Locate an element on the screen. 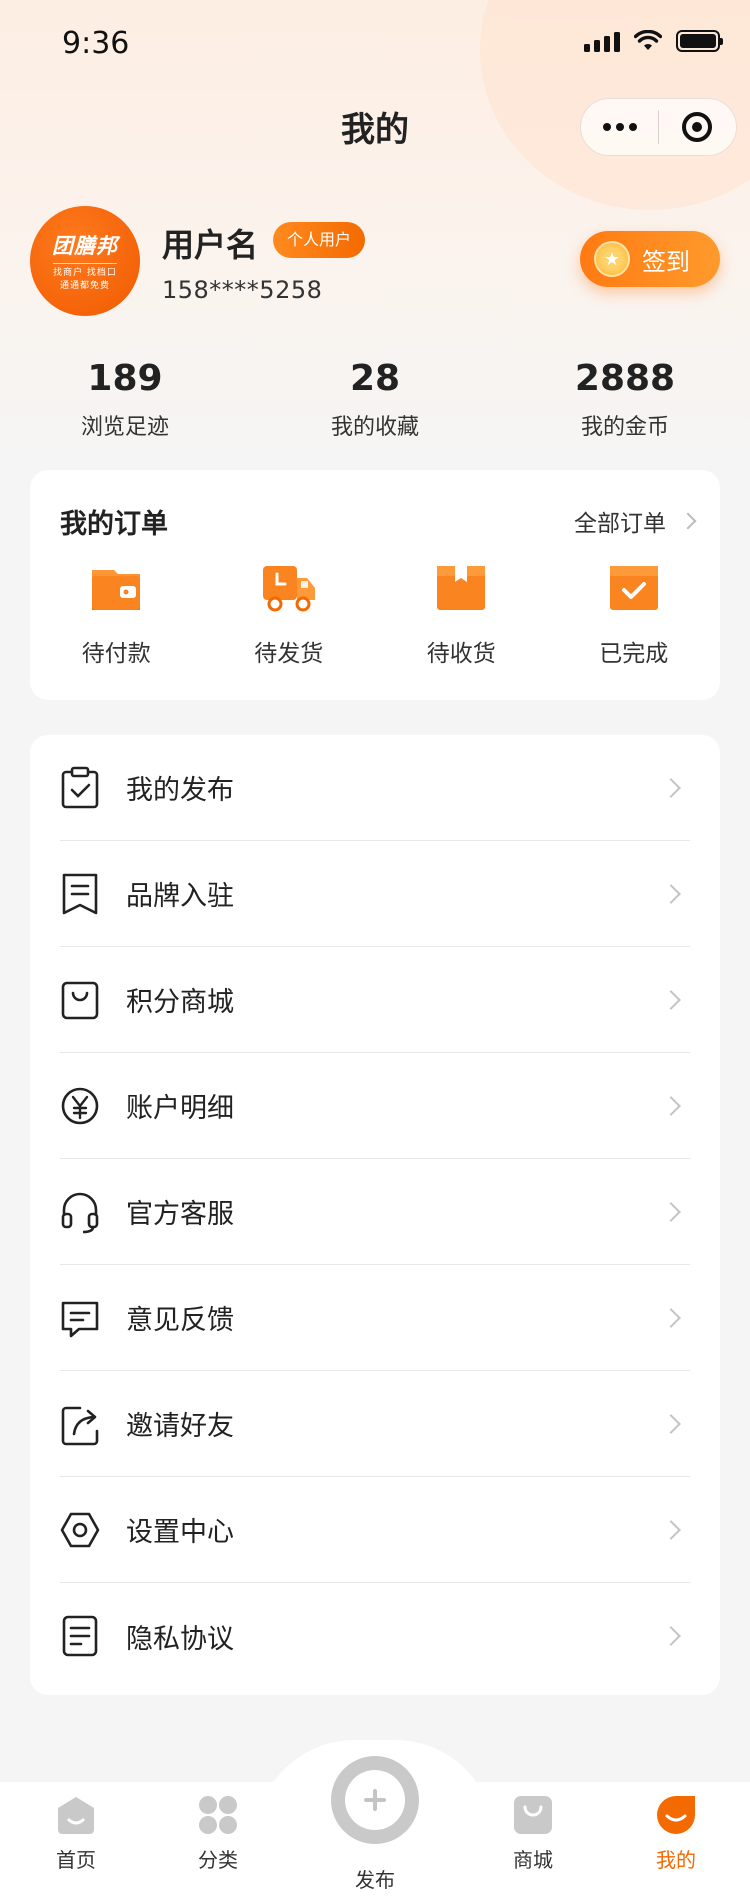 Image resolution: width=750 pixels, height=1900 pixels. wallet-icon is located at coordinates (116, 590).